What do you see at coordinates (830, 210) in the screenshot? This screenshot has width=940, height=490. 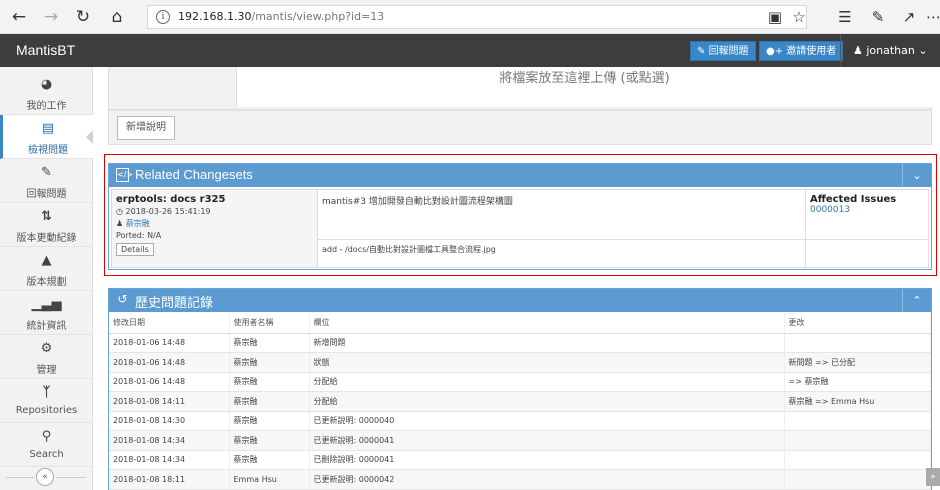 I see `affected-issue-link: 0000013` at bounding box center [830, 210].